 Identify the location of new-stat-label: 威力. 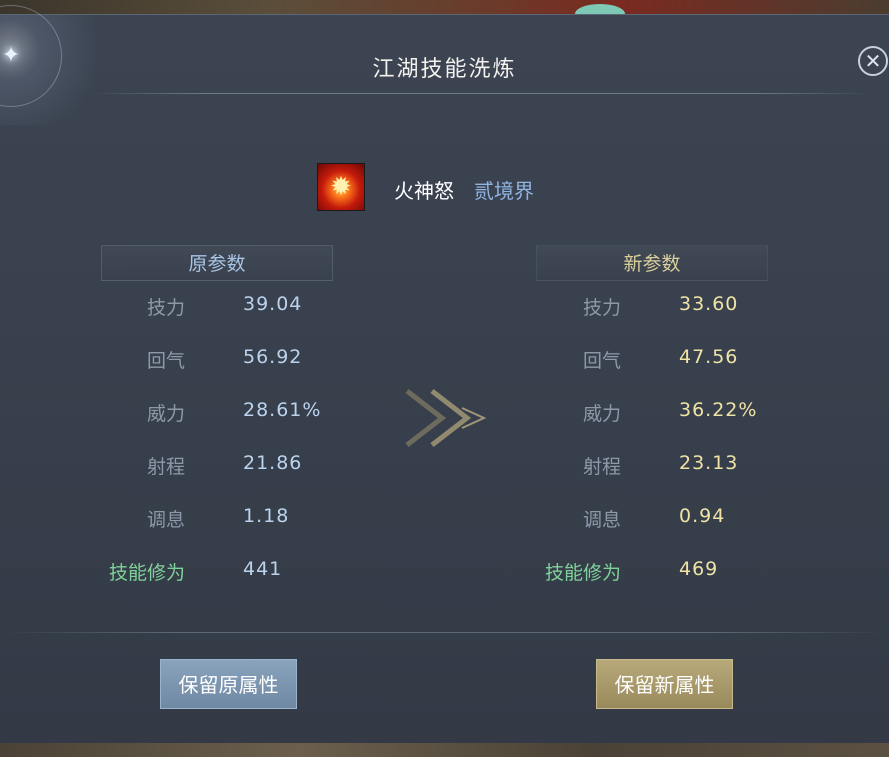
(601, 414).